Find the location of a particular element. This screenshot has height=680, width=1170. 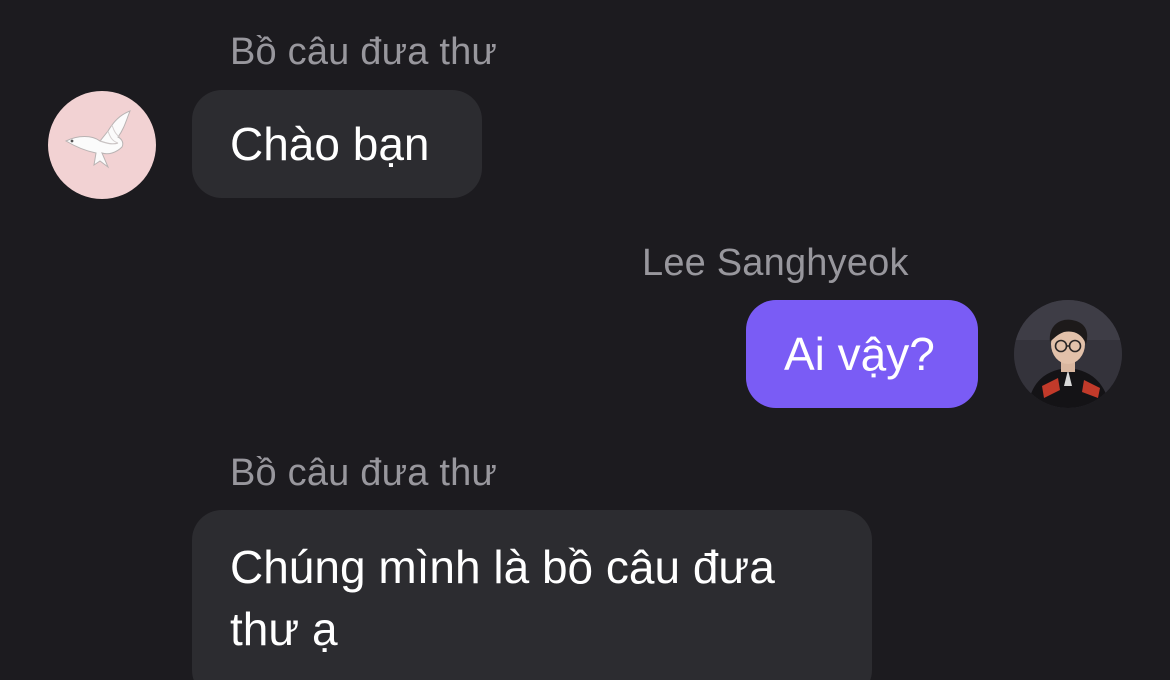

message-bubble-incoming: Chào bạn is located at coordinates (337, 144).